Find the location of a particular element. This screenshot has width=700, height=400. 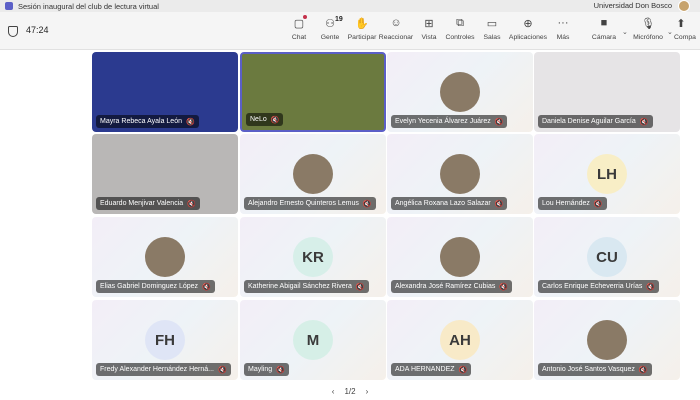

participant-tile: Daniela Denise Aguilar García 🔇 is located at coordinates (607, 92).